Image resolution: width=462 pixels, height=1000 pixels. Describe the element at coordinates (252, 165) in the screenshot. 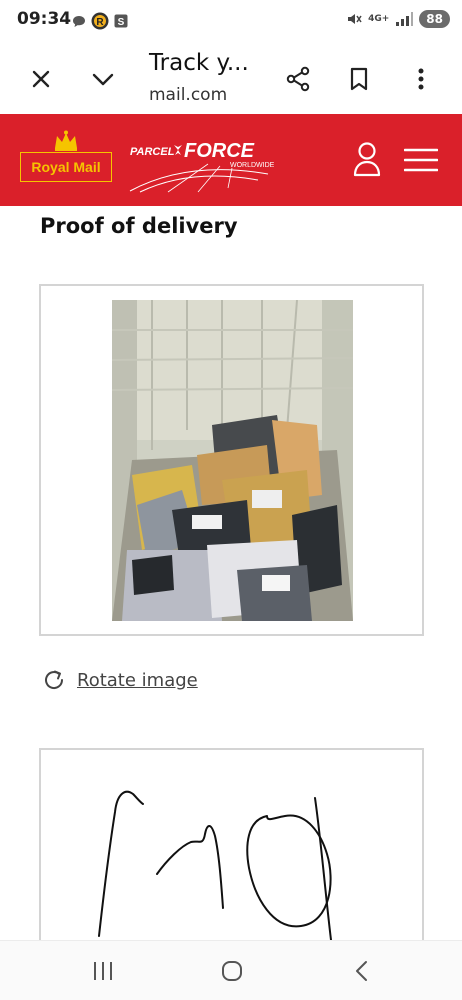

I see `svg-text: WORLDWIDE` at that location.